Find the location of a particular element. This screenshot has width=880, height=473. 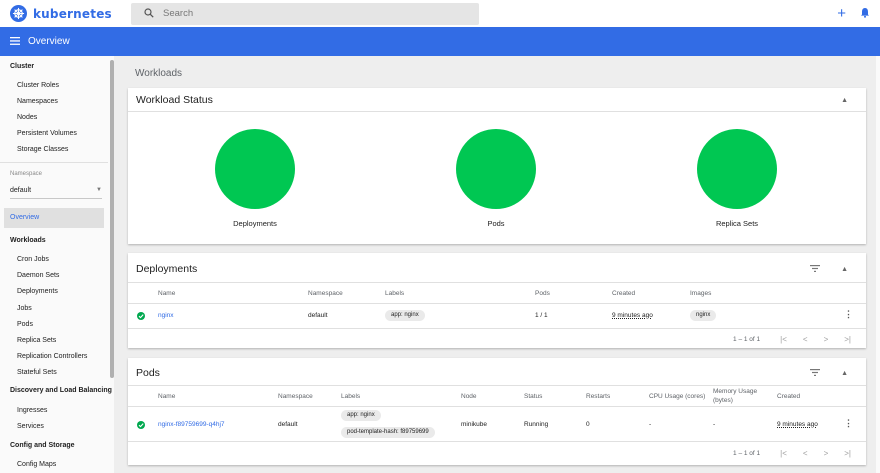

kubernetes-logo: kubernetes is located at coordinates (65, 13).